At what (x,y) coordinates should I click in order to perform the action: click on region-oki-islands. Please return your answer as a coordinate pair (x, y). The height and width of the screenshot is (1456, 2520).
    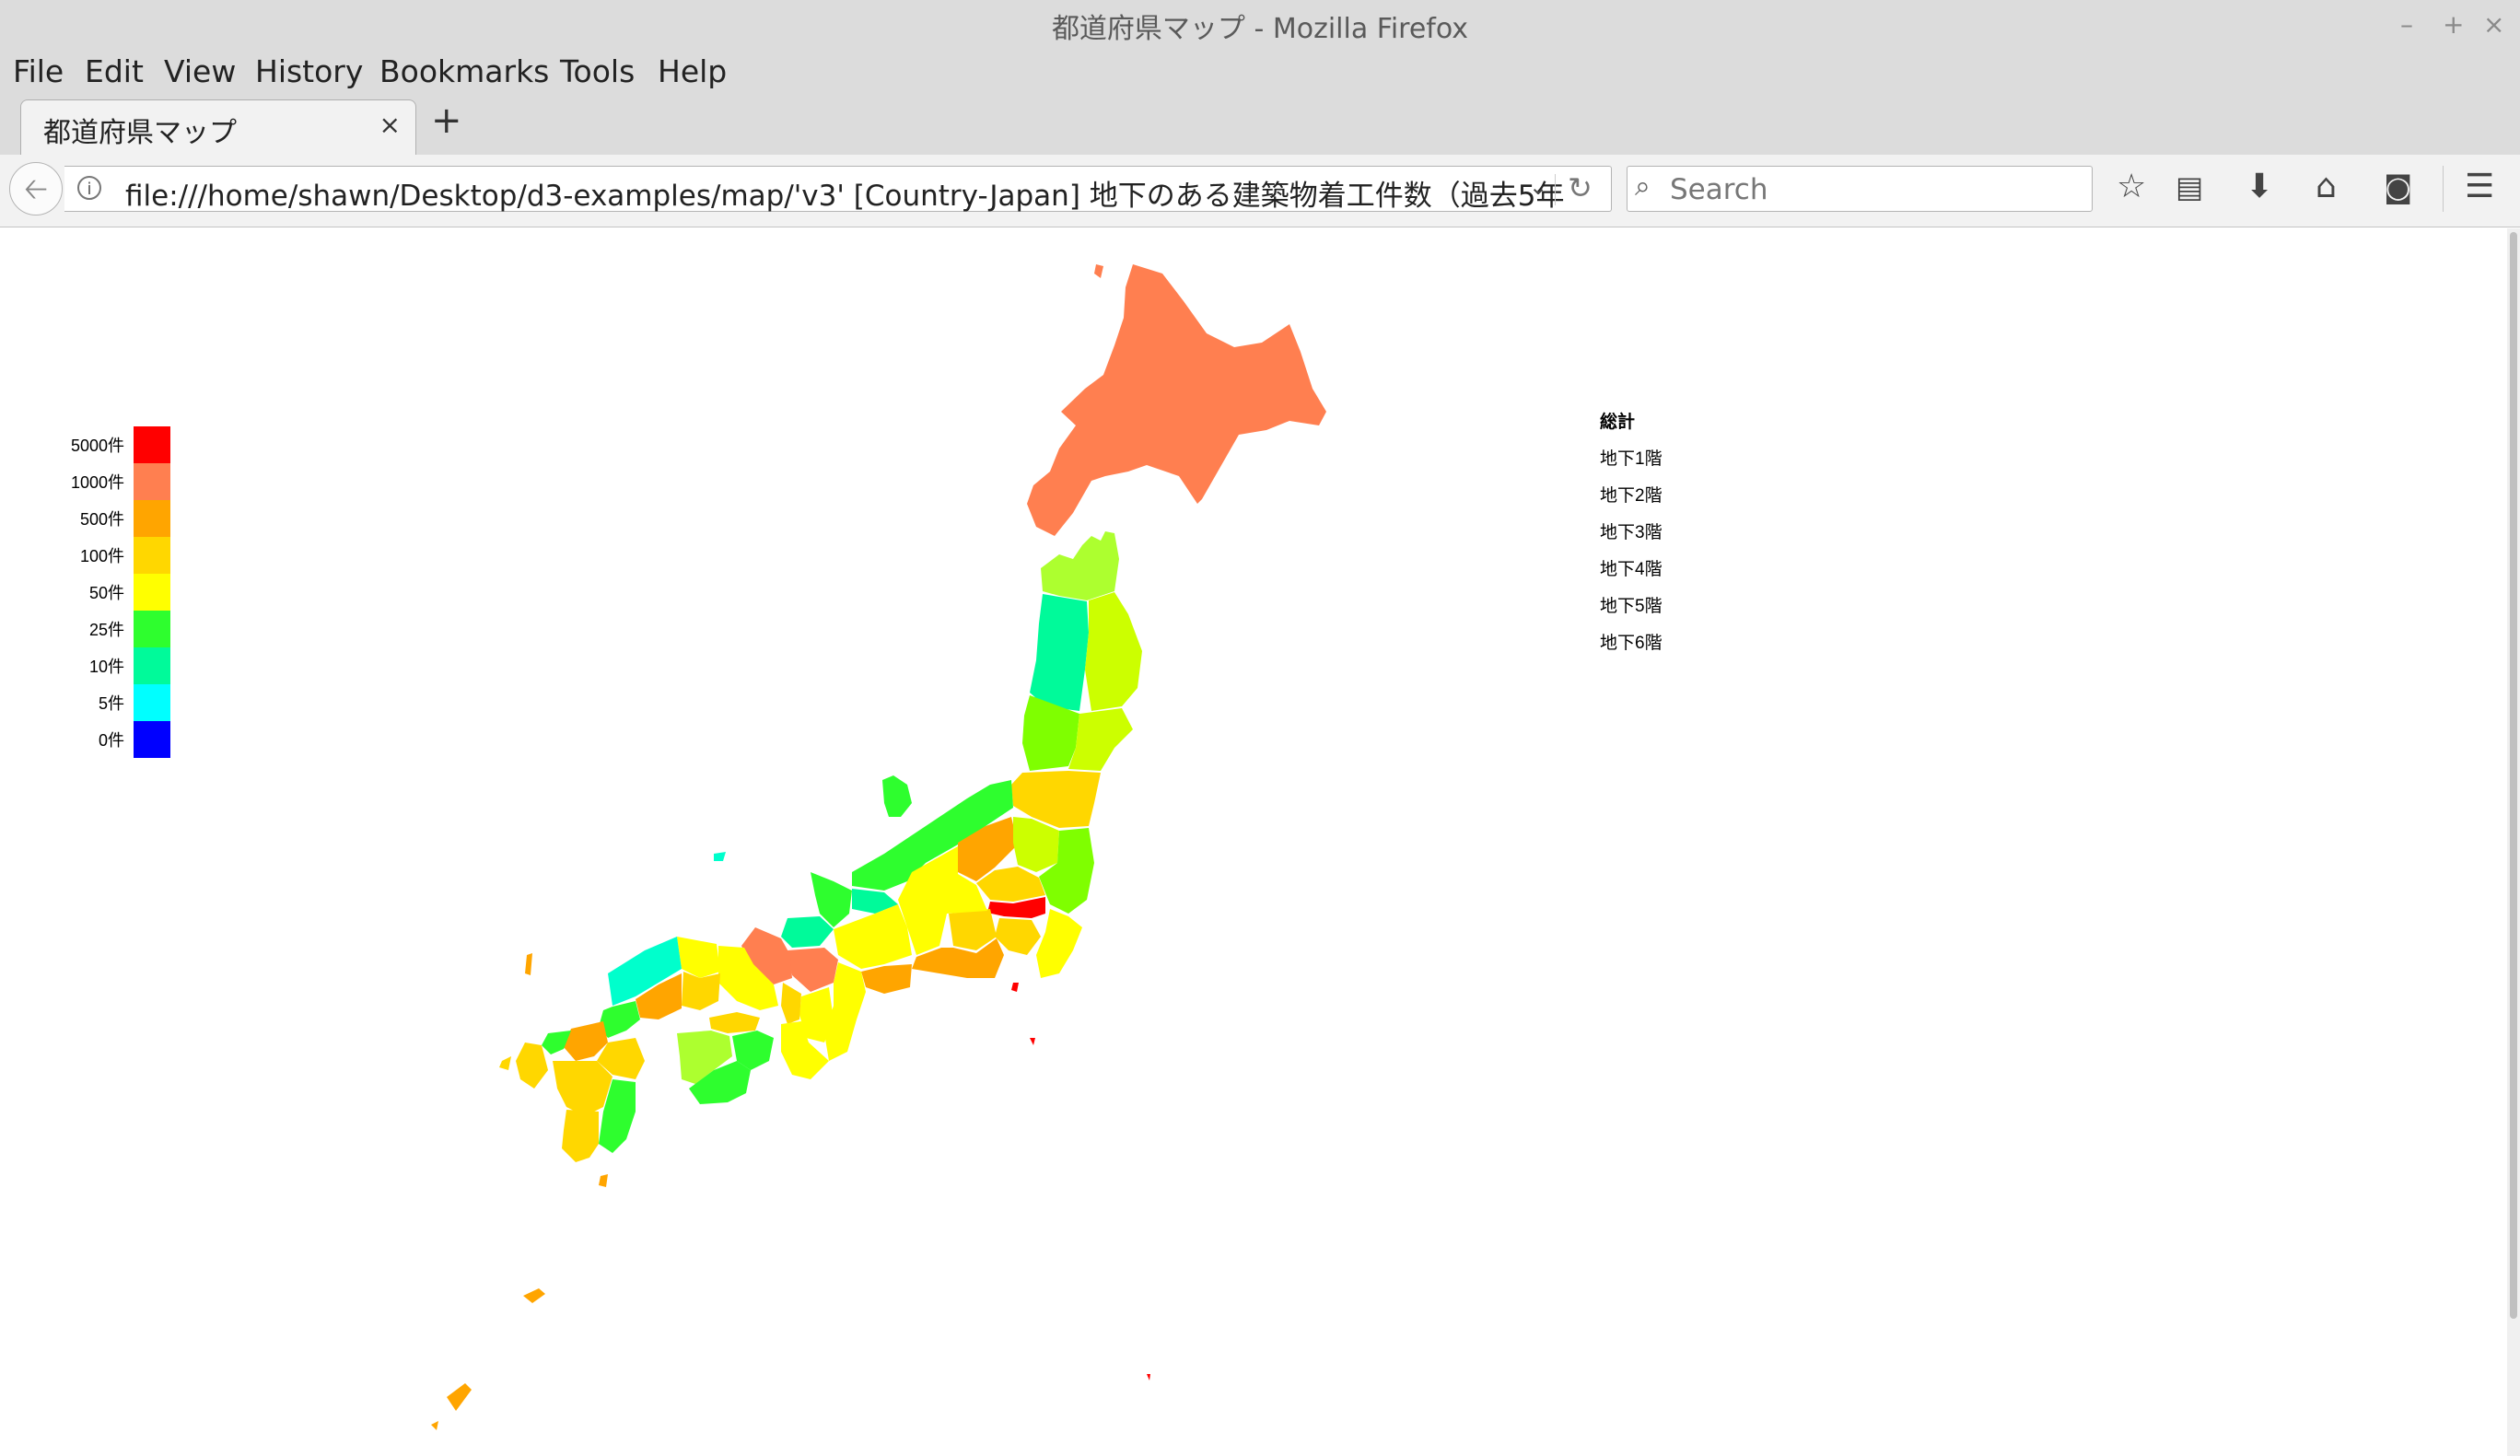
    Looking at the image, I should click on (720, 856).